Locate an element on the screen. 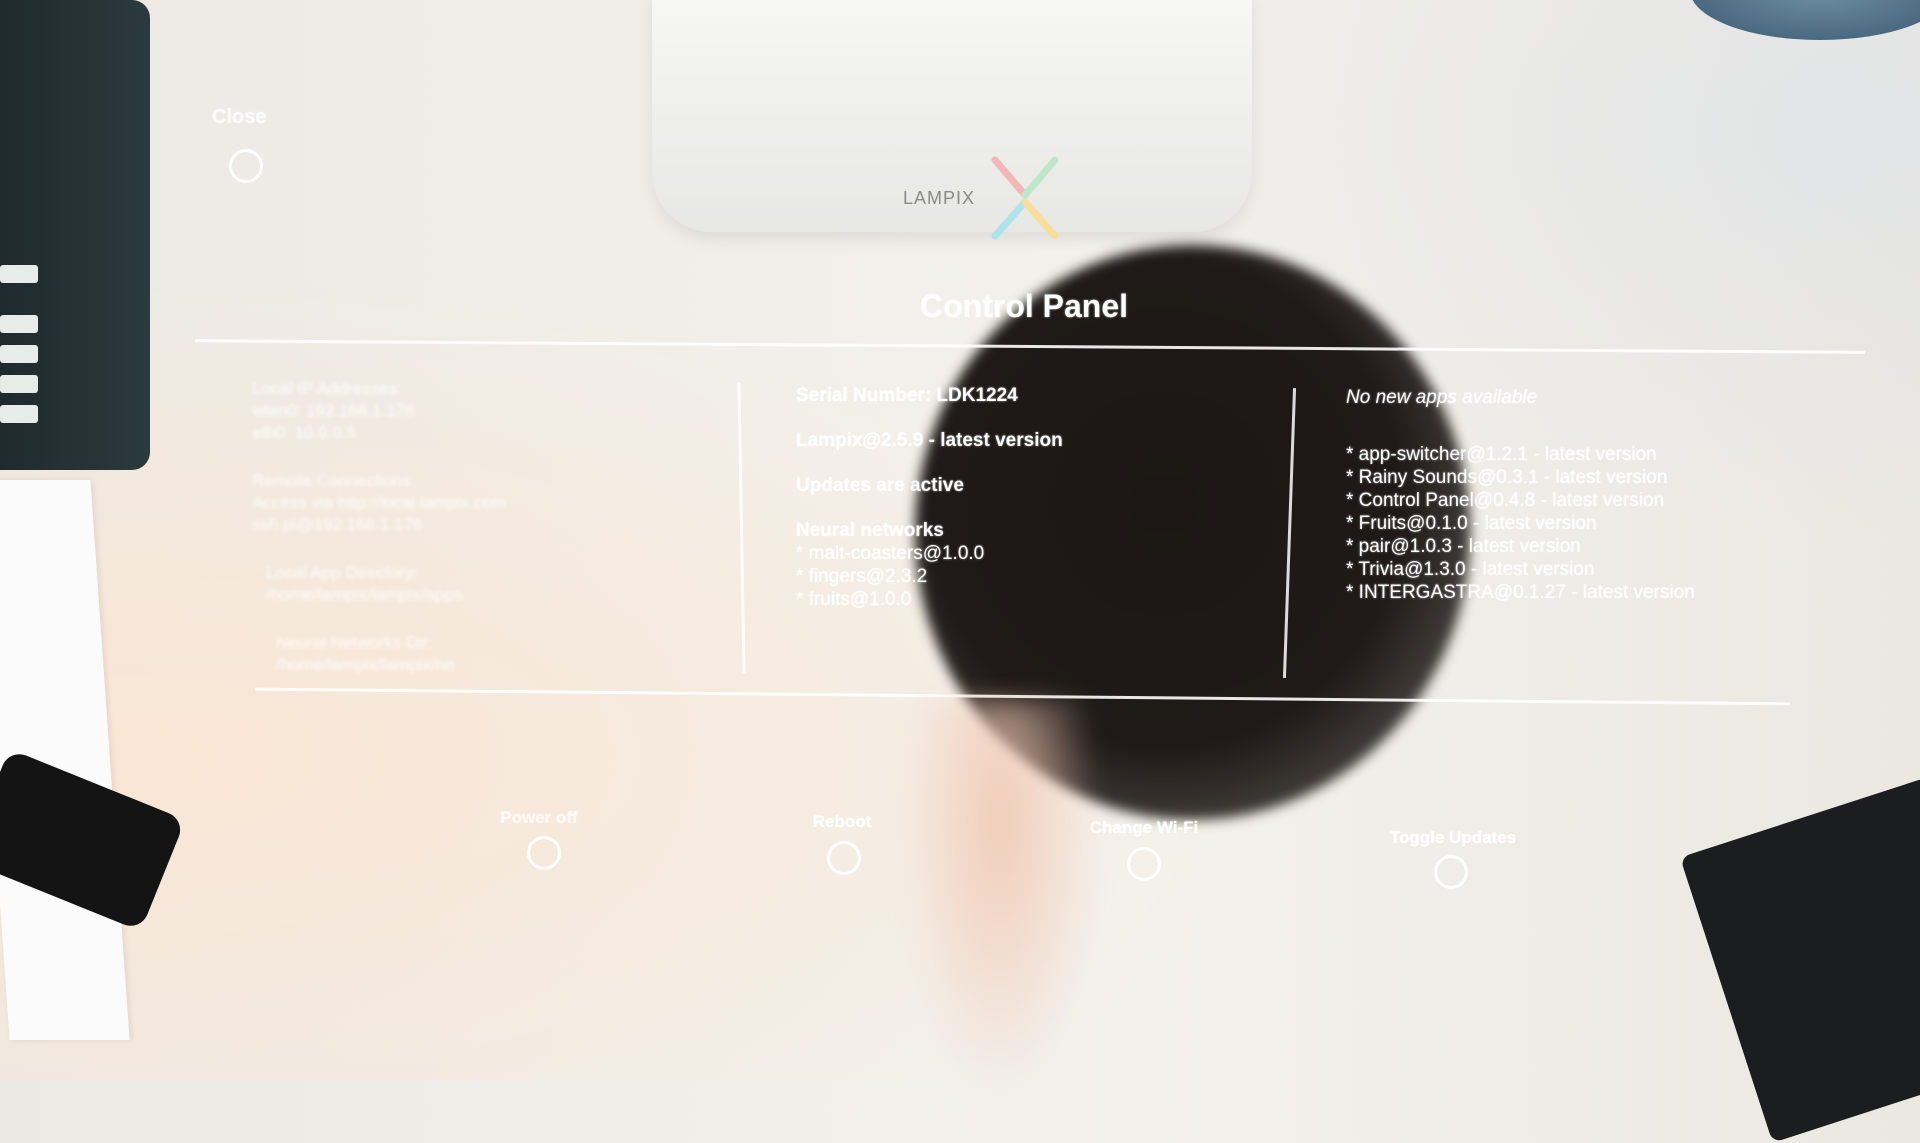 The width and height of the screenshot is (1920, 1143). user-hand is located at coordinates (1000, 900).